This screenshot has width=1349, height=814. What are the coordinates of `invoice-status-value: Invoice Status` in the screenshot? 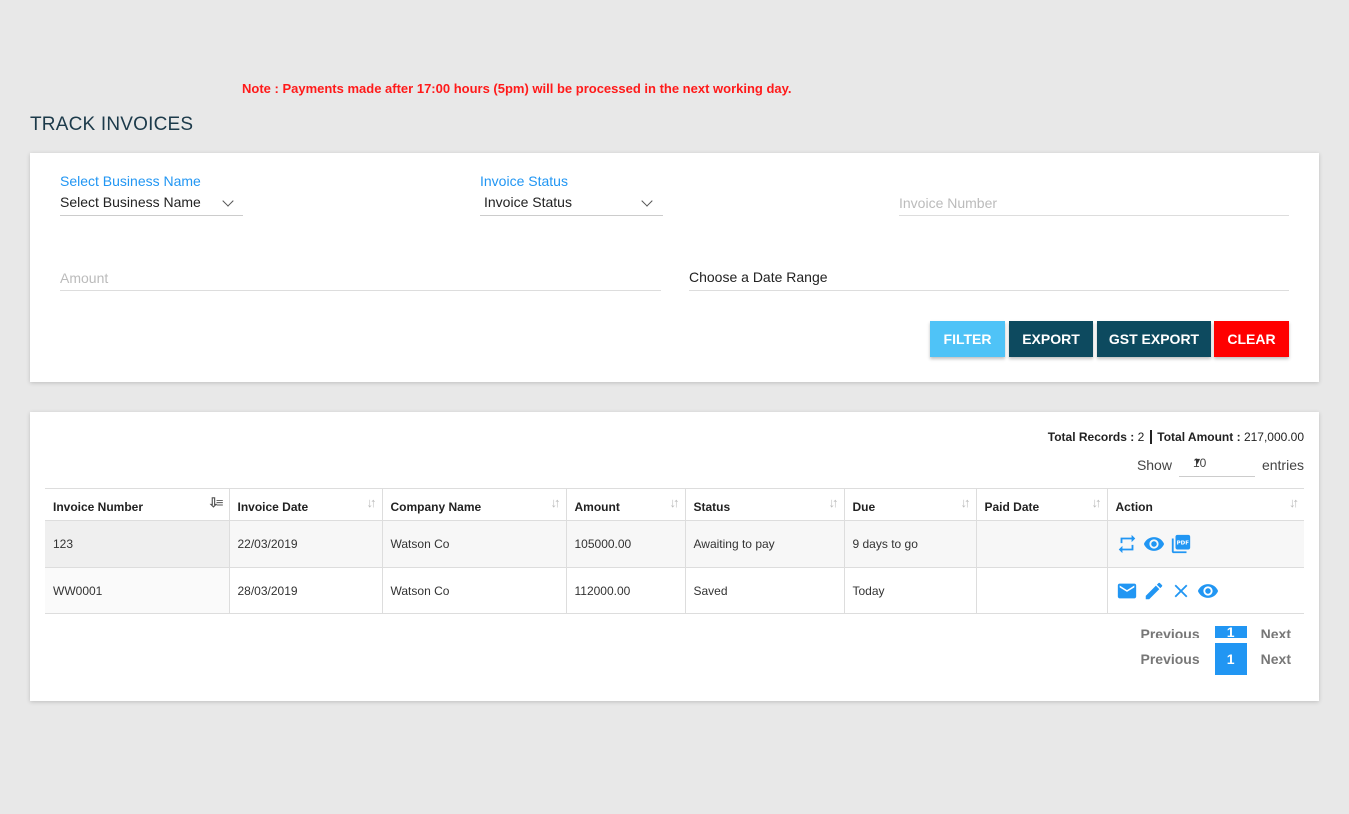 It's located at (528, 202).